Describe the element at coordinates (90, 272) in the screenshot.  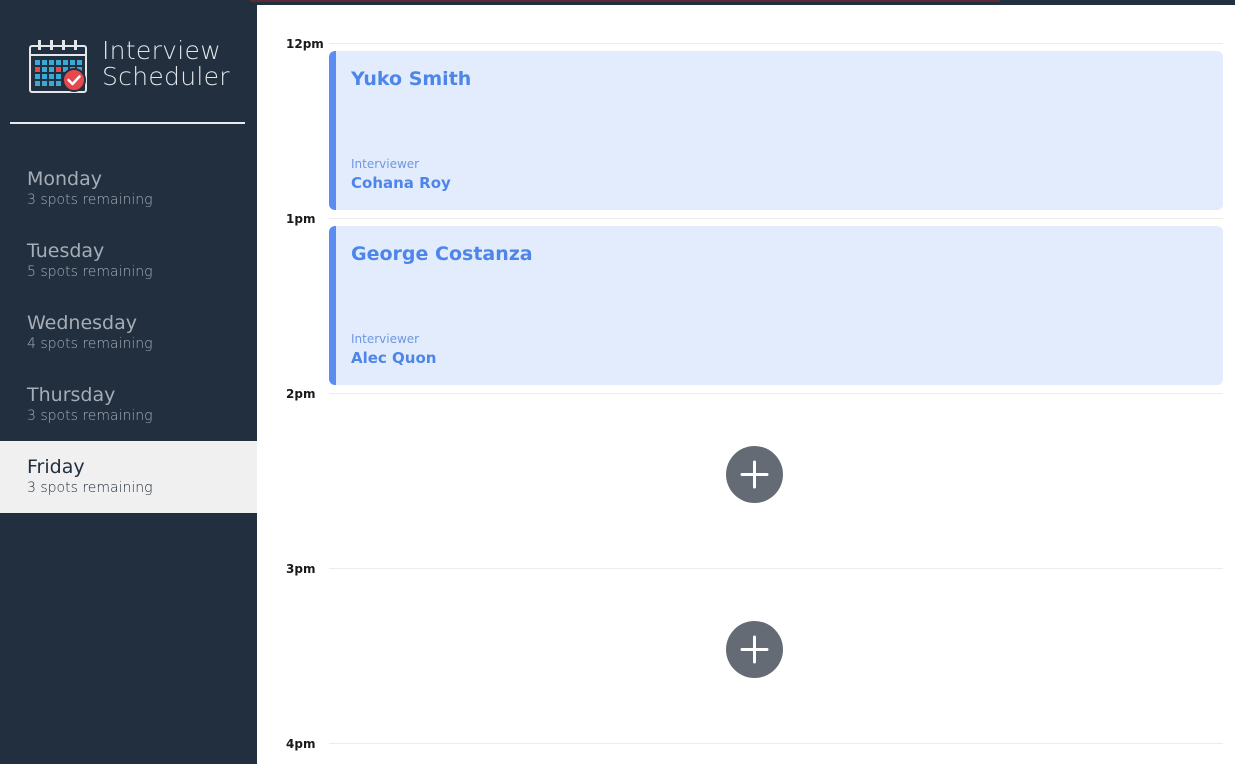
I see `day-spots: 5 spots remaining` at that location.